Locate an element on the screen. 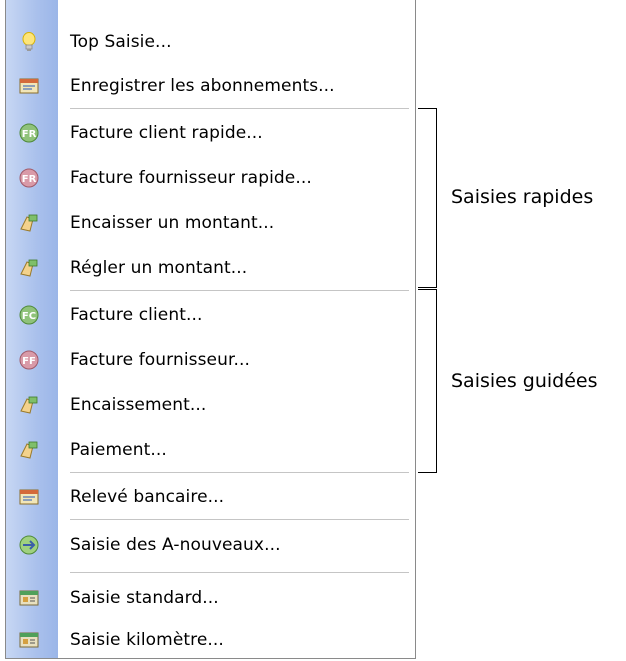 The image size is (626, 661). svg-text: FC is located at coordinates (29, 316).